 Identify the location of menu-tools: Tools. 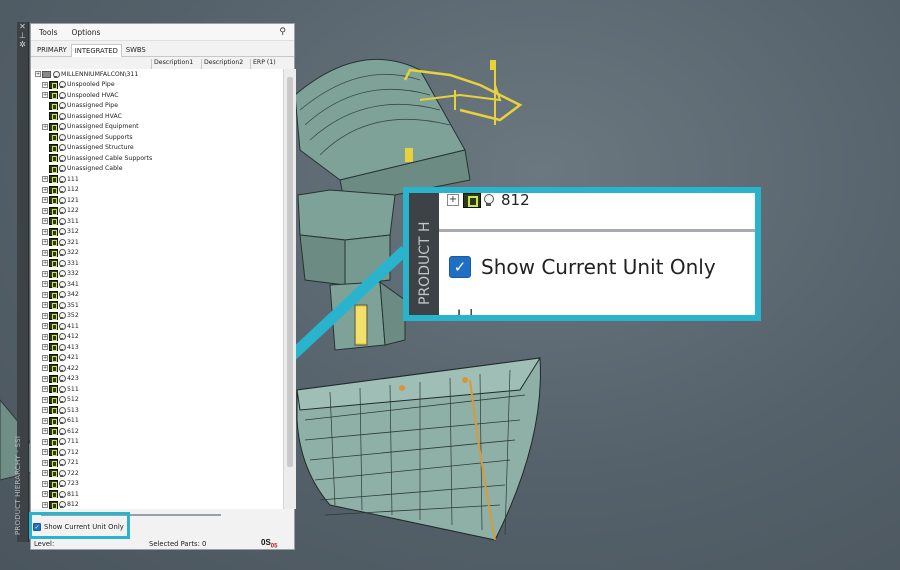
(48, 32).